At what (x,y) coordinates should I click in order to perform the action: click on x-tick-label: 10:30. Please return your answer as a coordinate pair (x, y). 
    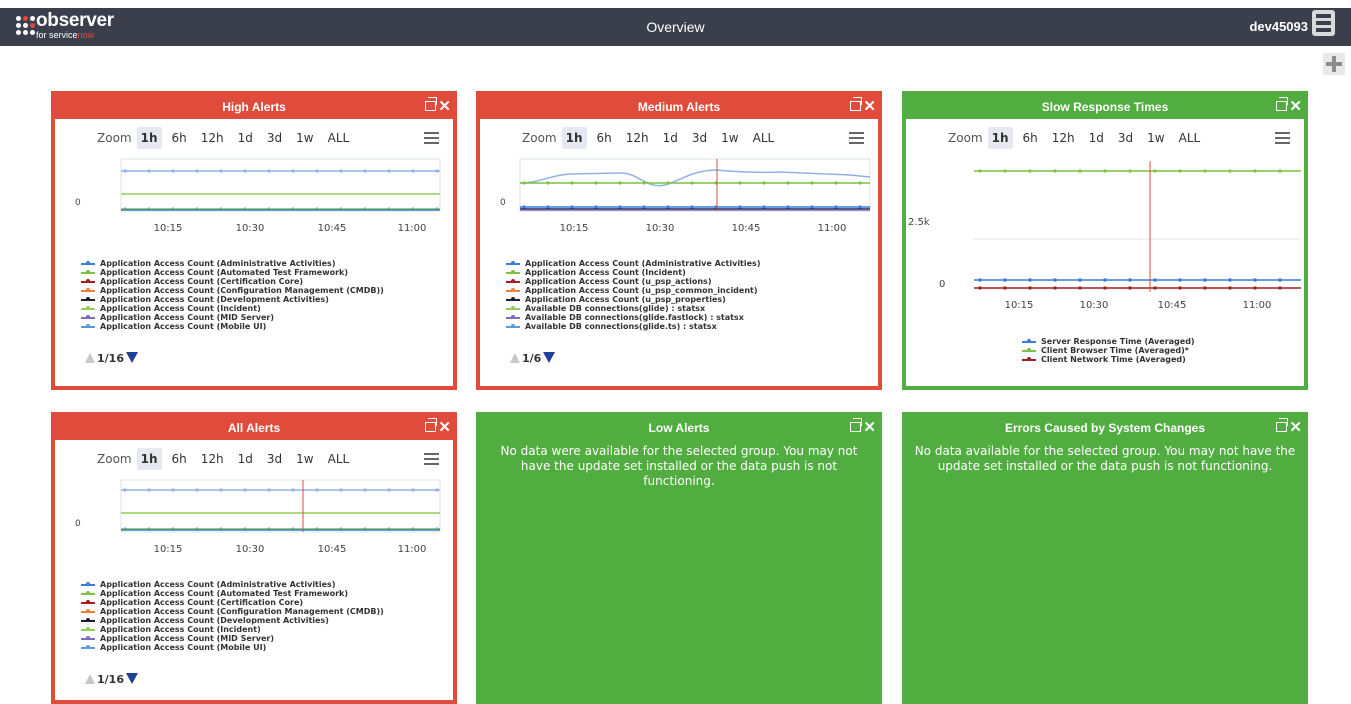
    Looking at the image, I should click on (250, 228).